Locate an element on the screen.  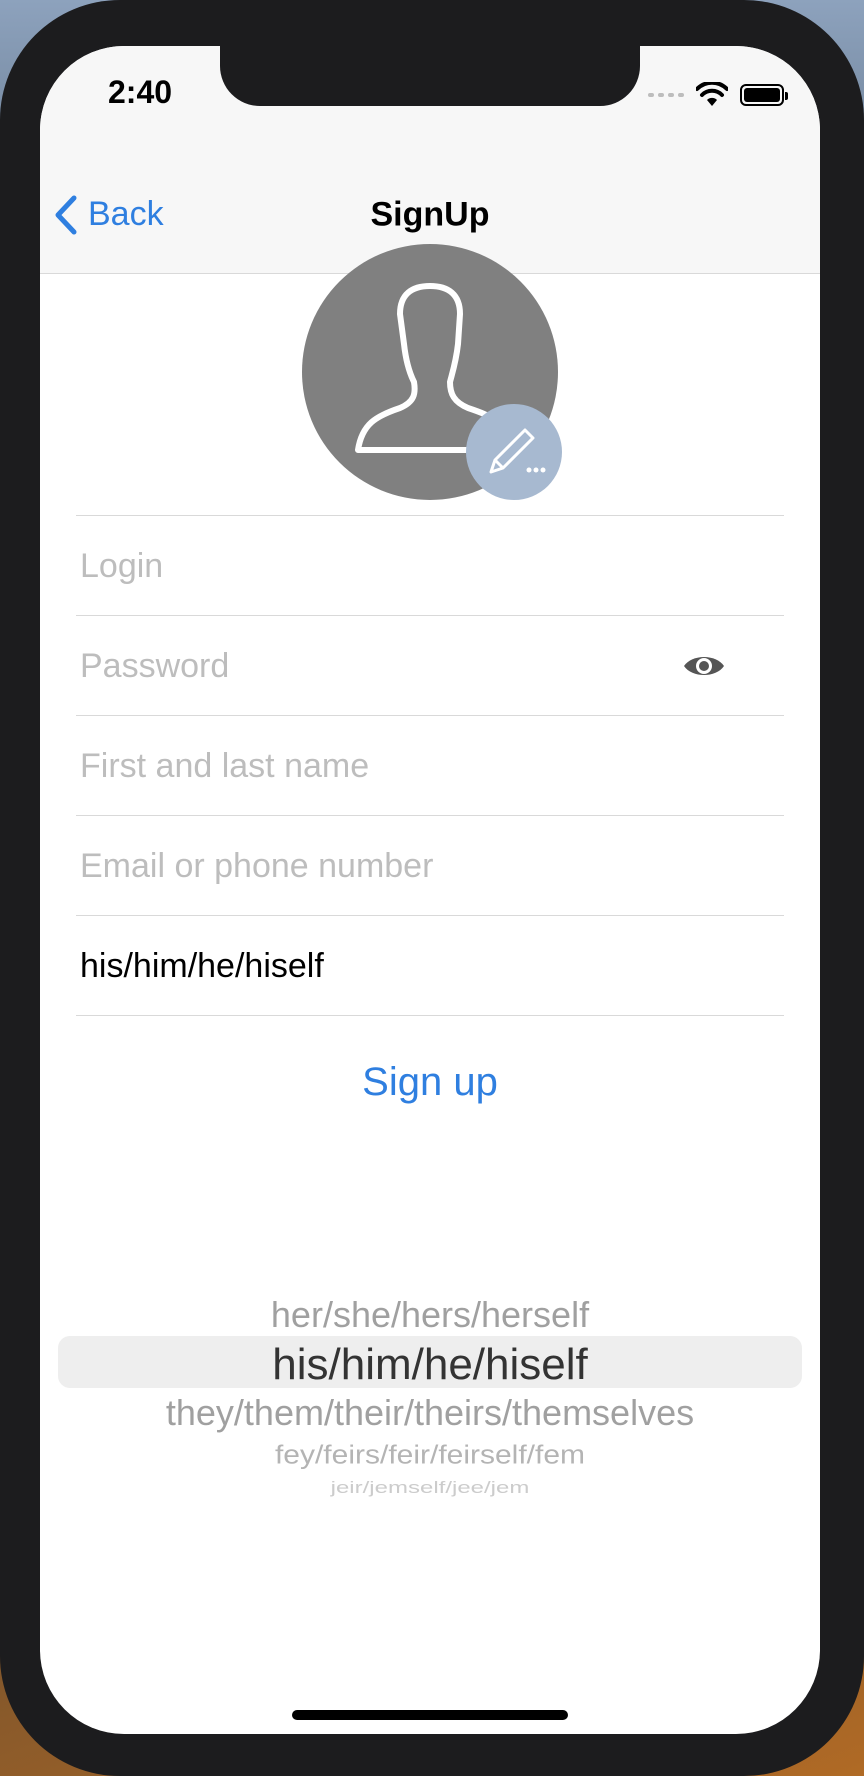
edit-avatar-button is located at coordinates (514, 452).